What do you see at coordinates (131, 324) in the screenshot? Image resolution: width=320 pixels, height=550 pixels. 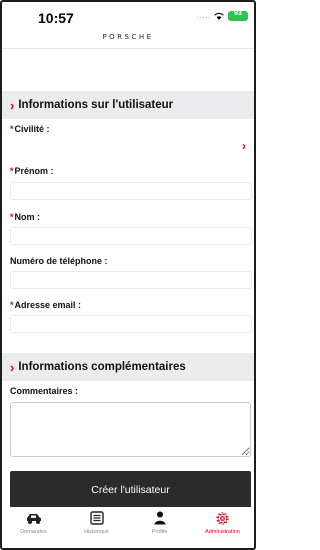 I see `email-field` at bounding box center [131, 324].